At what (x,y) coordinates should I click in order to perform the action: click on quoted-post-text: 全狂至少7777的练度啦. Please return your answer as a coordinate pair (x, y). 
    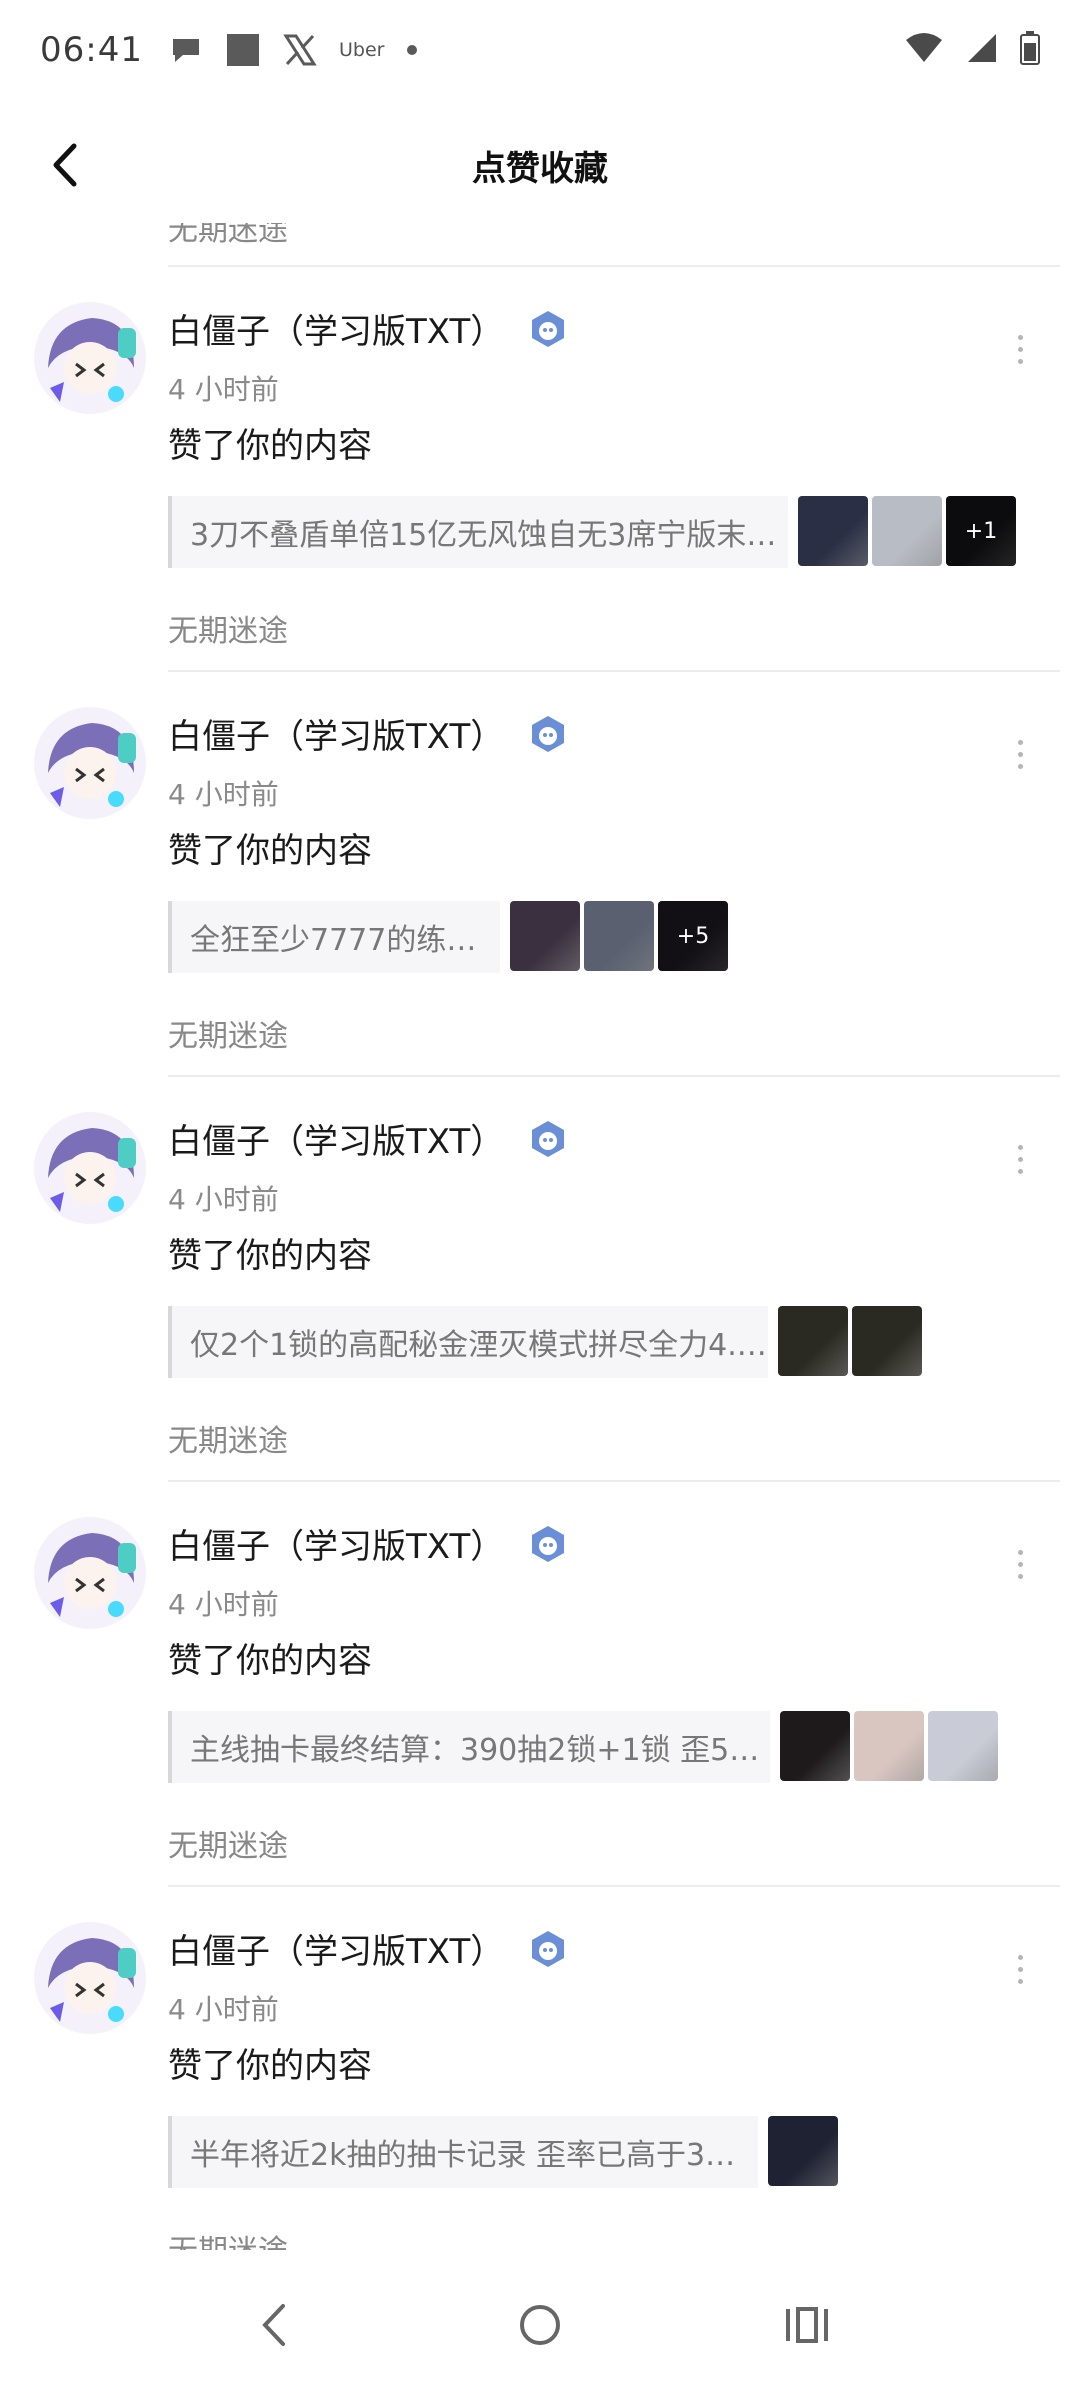
    Looking at the image, I should click on (345, 940).